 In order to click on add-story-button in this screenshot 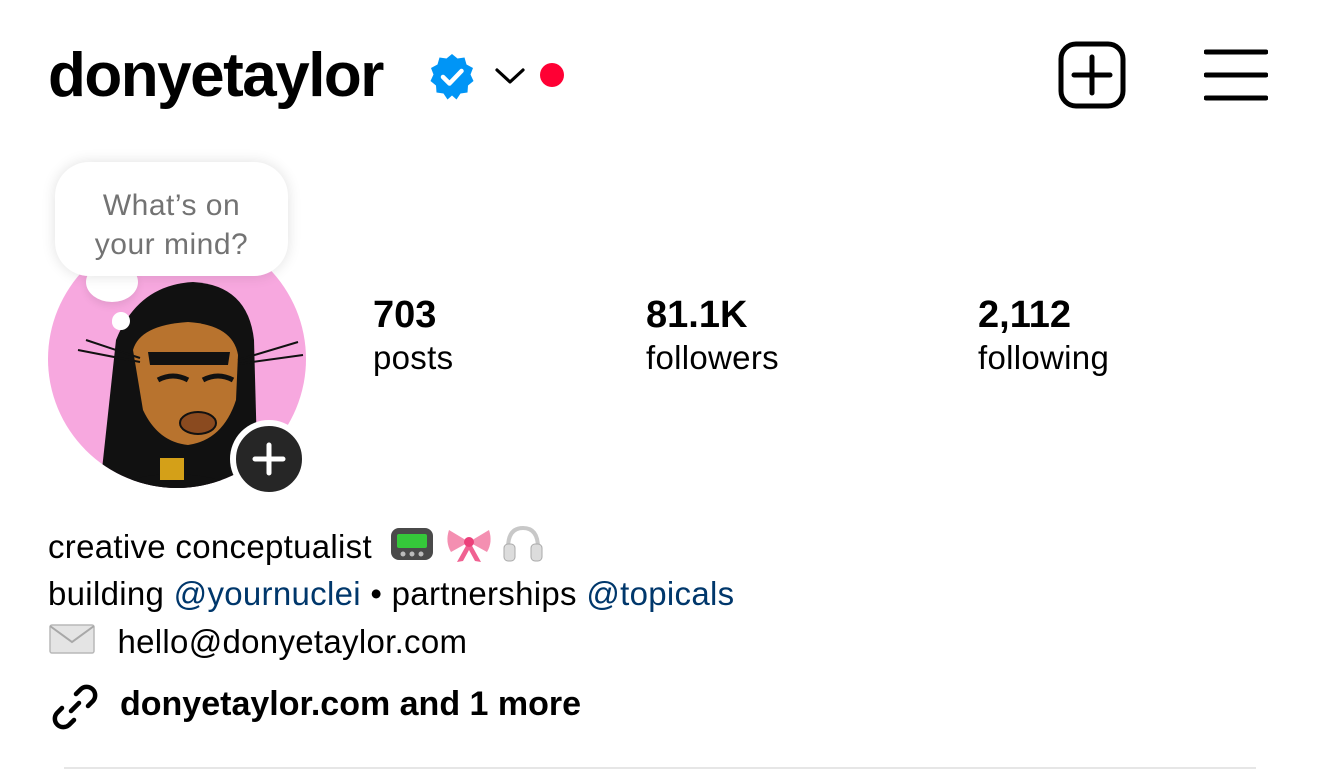, I will do `click(269, 459)`.